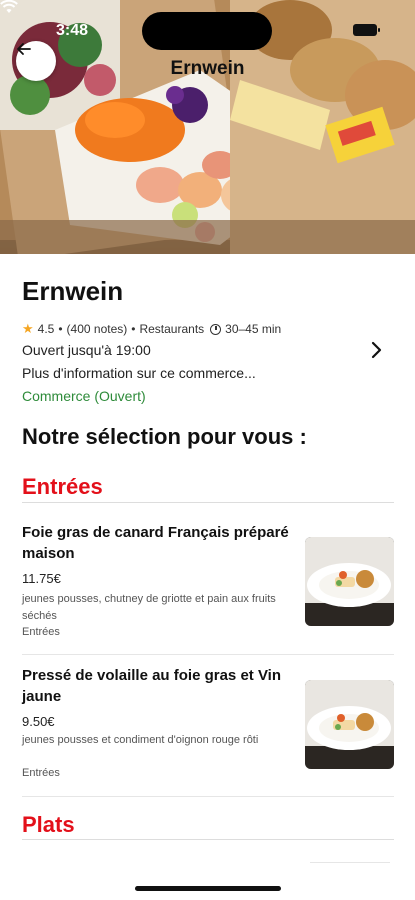 This screenshot has height=900, width=415. I want to click on star-icon: ★, so click(28, 328).